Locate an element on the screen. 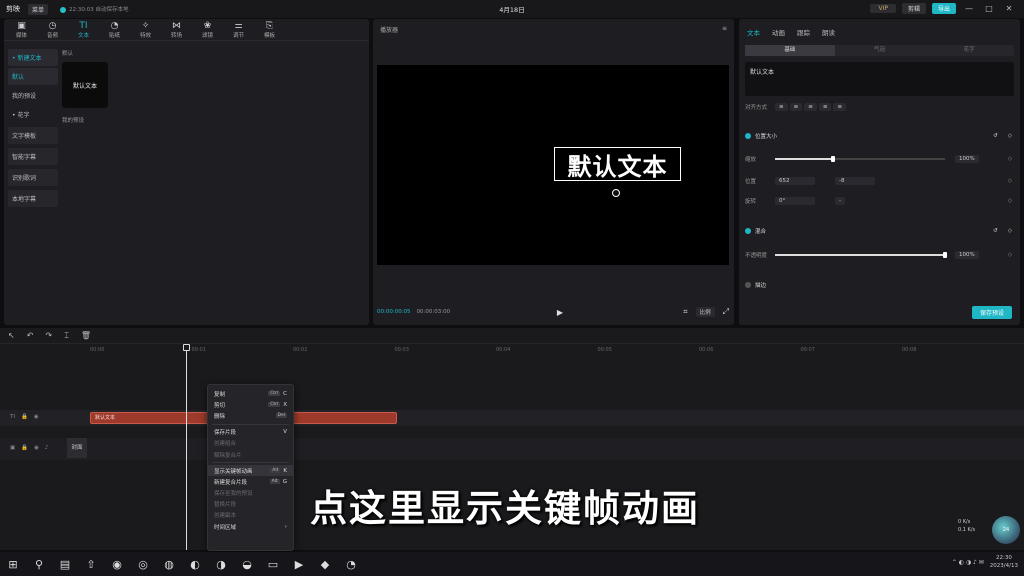  taskbar-app-icon: ◆ is located at coordinates (325, 564).